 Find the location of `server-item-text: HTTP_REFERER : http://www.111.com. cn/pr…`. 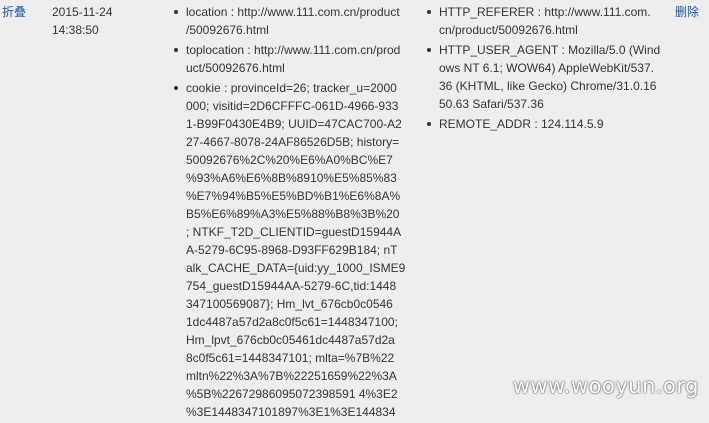

server-item-text: HTTP_REFERER : http://www.111.com. cn/pr… is located at coordinates (545, 21).